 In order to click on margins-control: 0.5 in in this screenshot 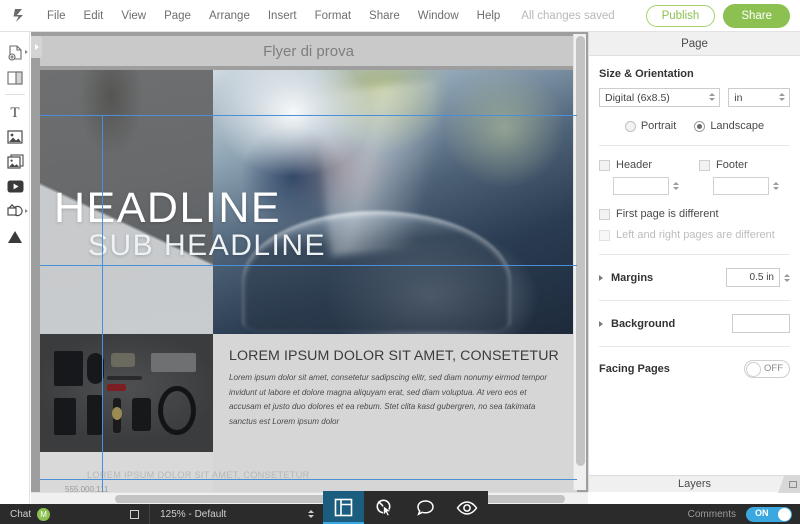, I will do `click(758, 277)`.